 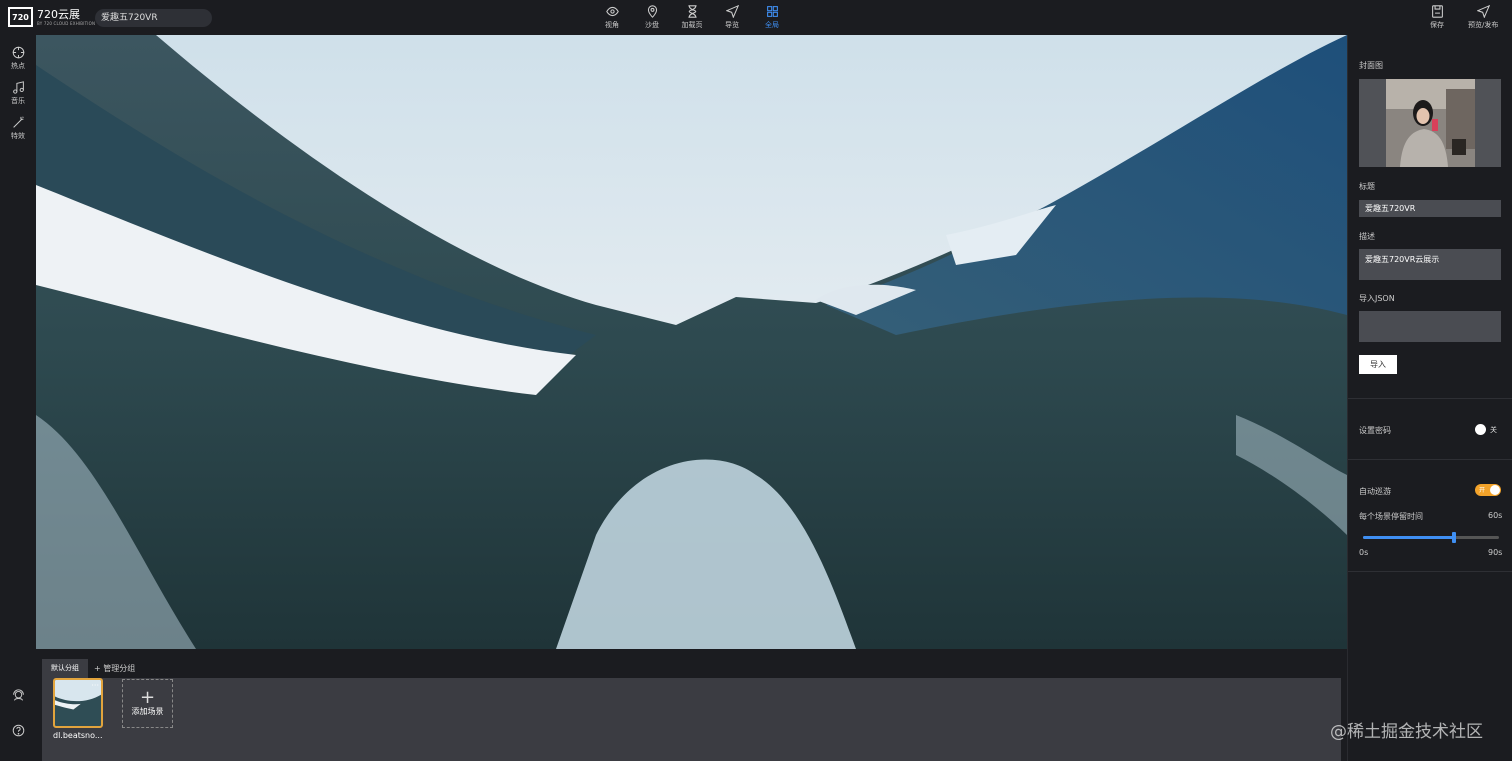 What do you see at coordinates (1430, 264) in the screenshot?
I see `description-field: 爱趣五720VR云展示` at bounding box center [1430, 264].